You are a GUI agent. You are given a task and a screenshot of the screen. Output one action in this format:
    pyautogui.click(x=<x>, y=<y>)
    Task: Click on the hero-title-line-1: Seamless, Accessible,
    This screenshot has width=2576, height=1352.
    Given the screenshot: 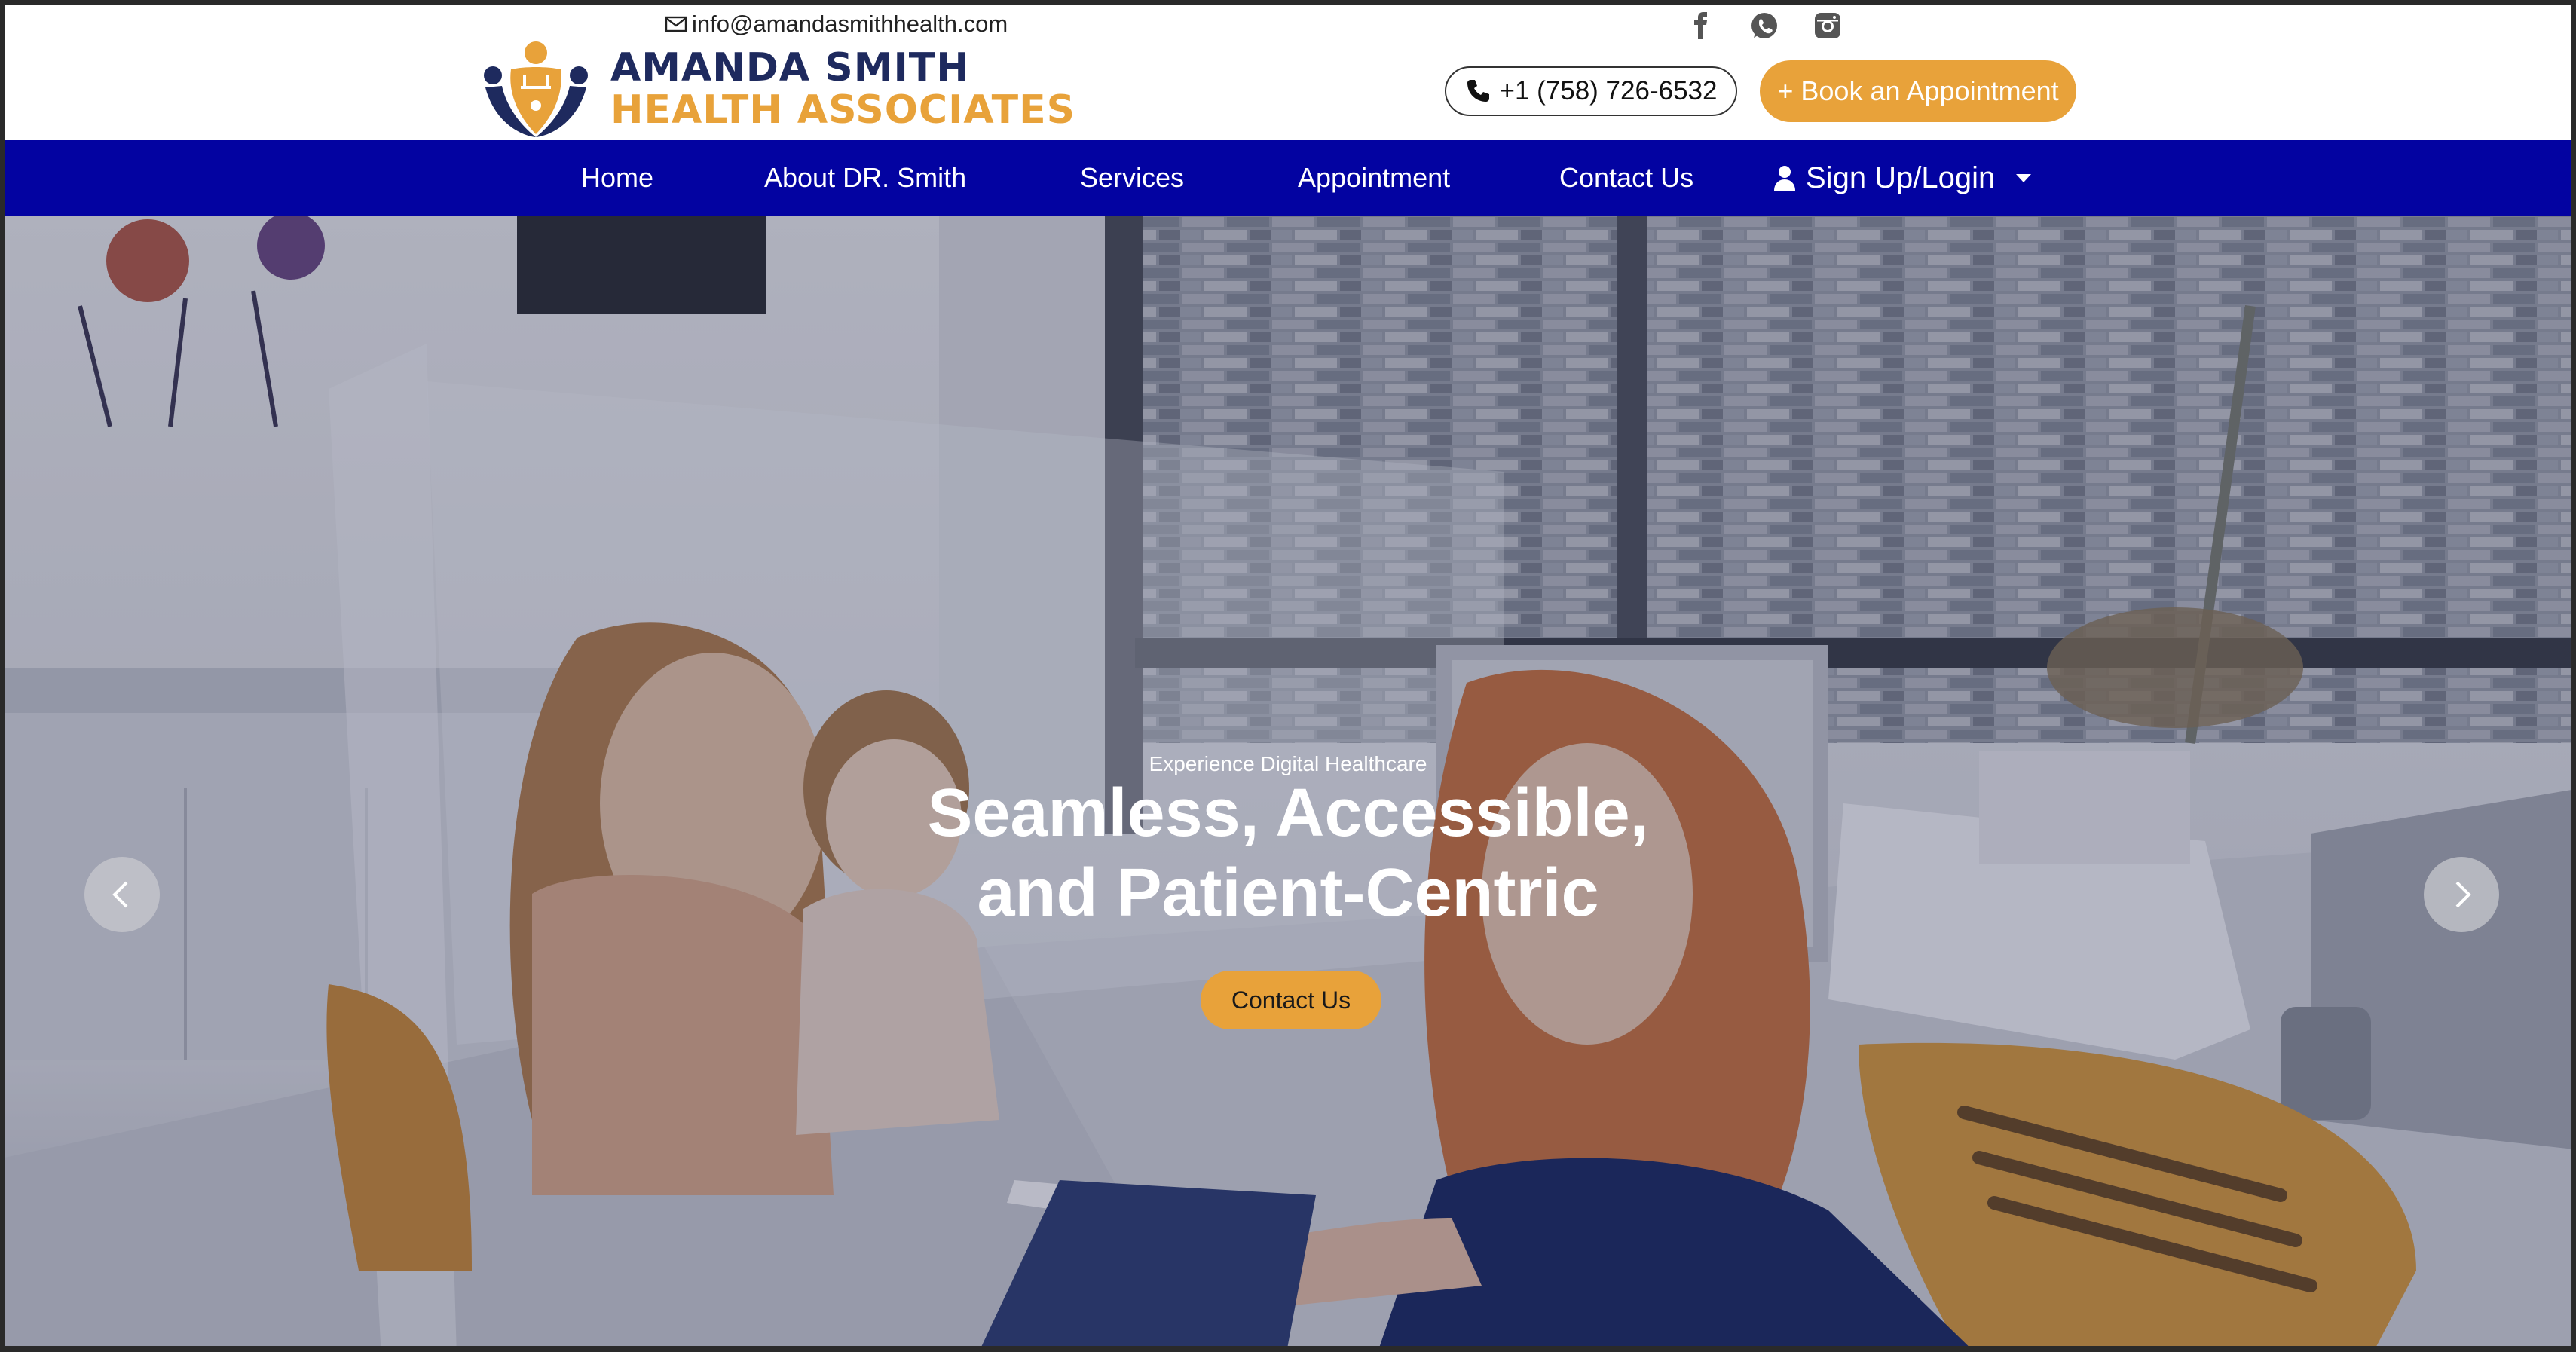 What is the action you would take?
    pyautogui.click(x=1288, y=813)
    